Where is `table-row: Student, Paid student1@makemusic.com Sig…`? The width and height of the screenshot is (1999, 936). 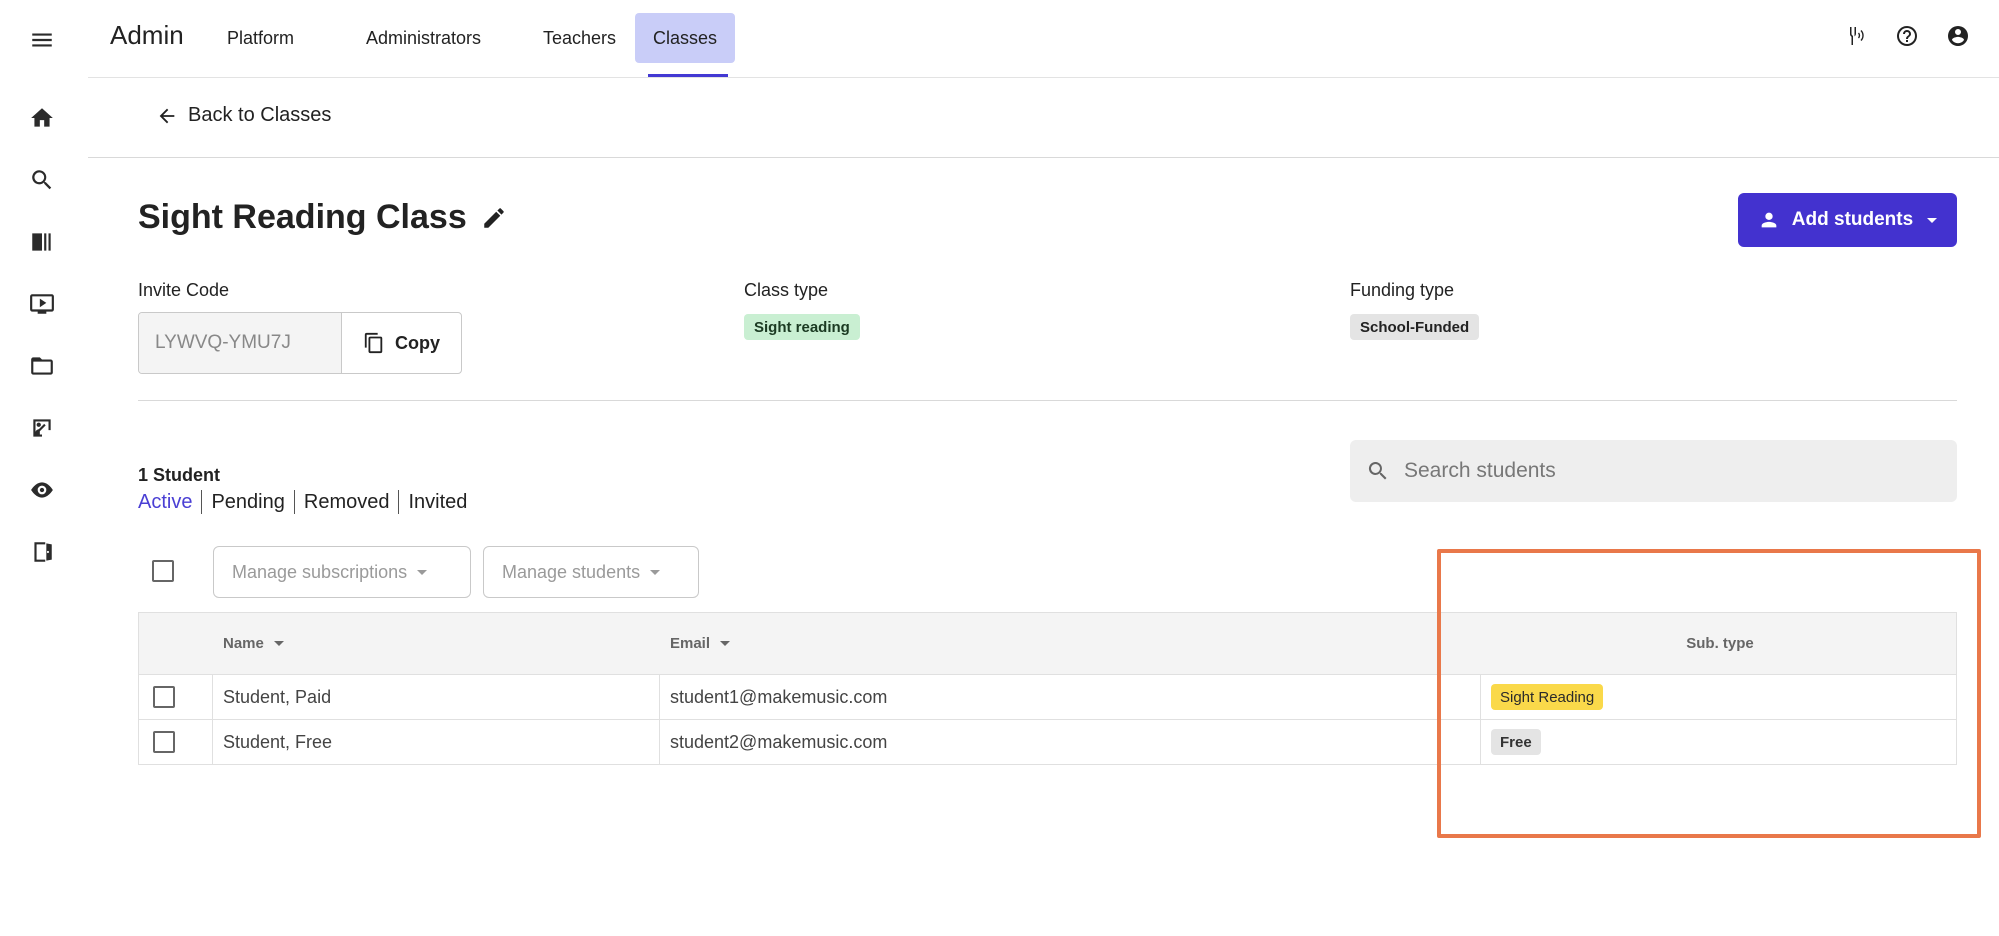
table-row: Student, Paid student1@makemusic.com Sig… is located at coordinates (1047, 696).